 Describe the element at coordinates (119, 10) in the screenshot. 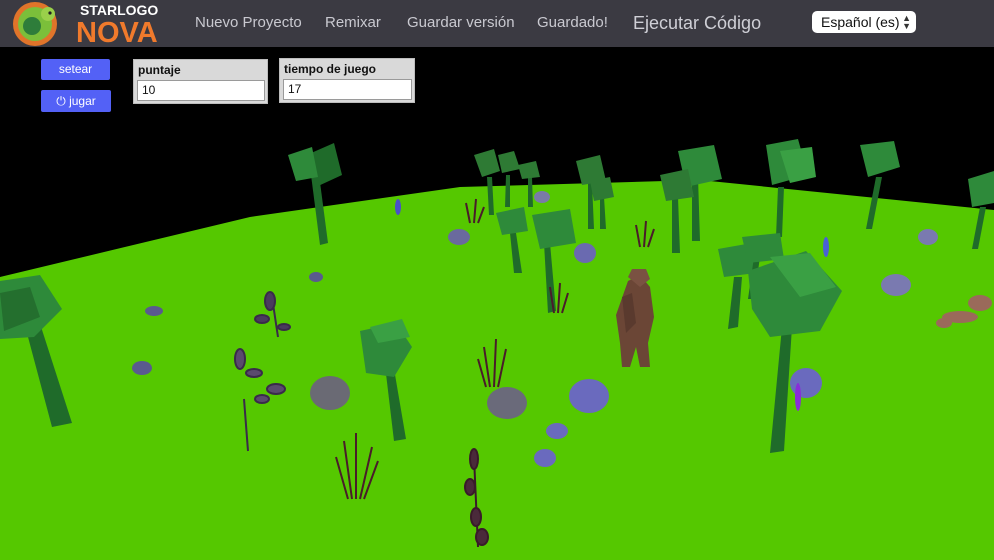

I see `logo-line1: STARLOGO` at that location.